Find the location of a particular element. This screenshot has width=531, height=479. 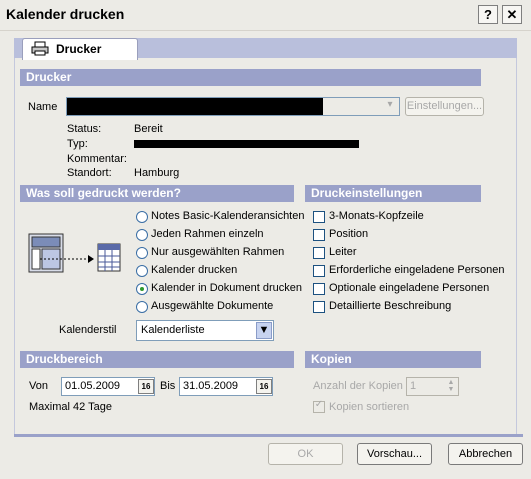

redacted-printer-type is located at coordinates (246, 144).